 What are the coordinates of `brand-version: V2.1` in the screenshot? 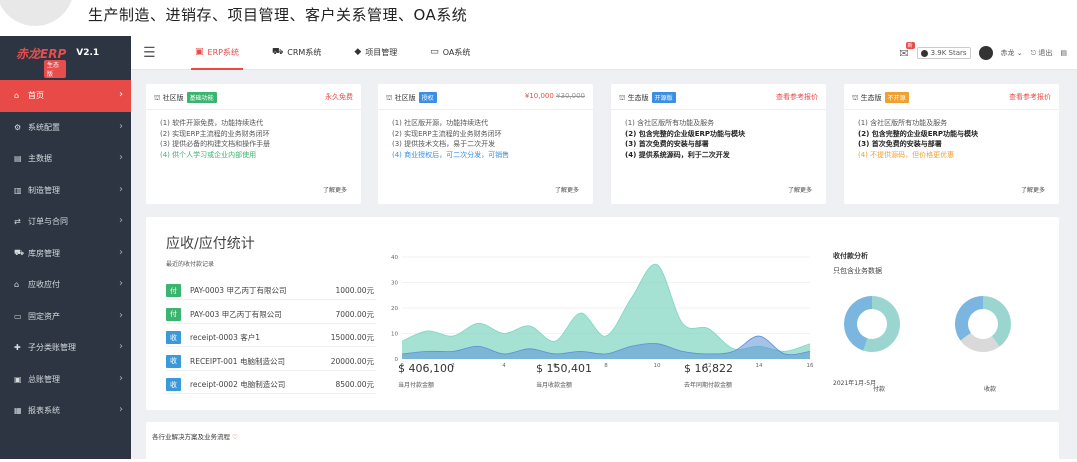 It's located at (88, 53).